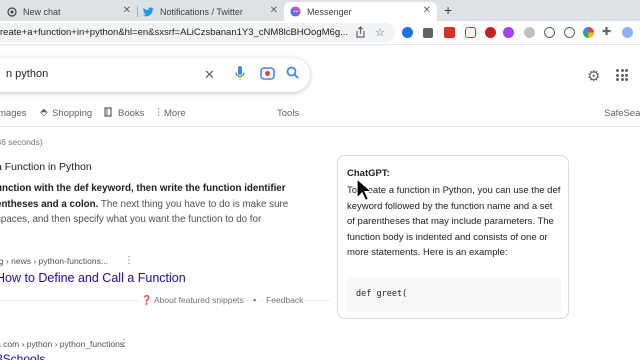  I want to click on result-cite: n.com › python › python_functions, so click(62, 344).